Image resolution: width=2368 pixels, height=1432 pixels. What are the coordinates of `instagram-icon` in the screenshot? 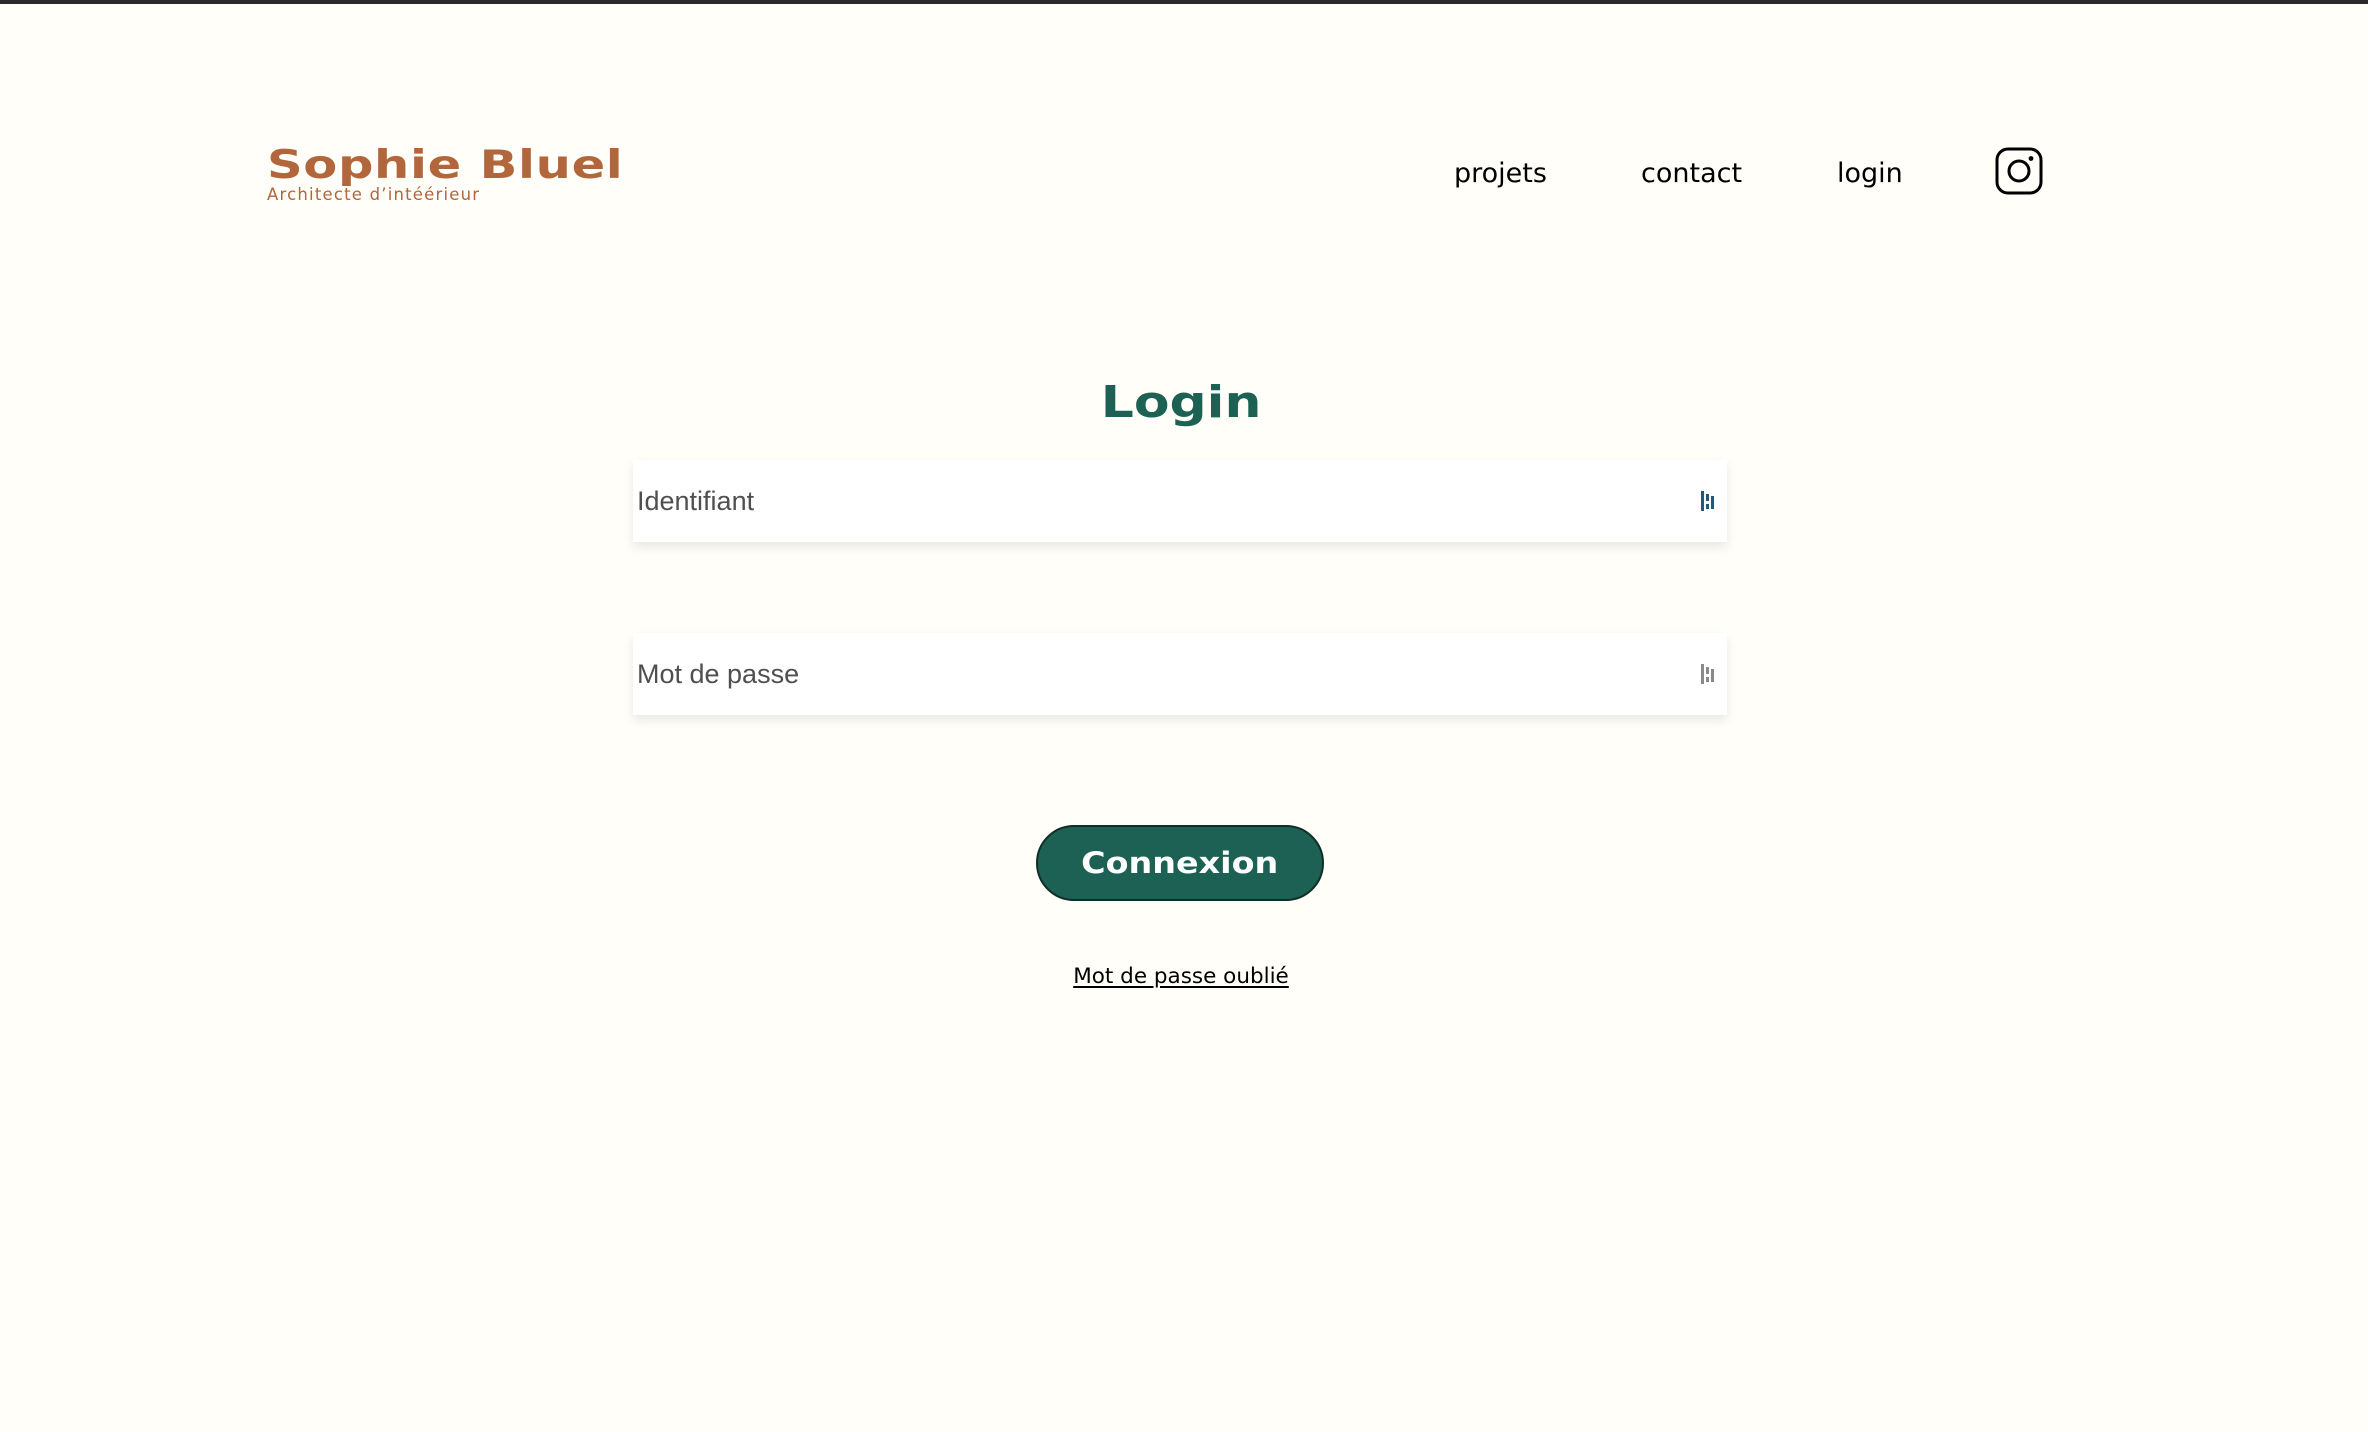 It's located at (2019, 171).